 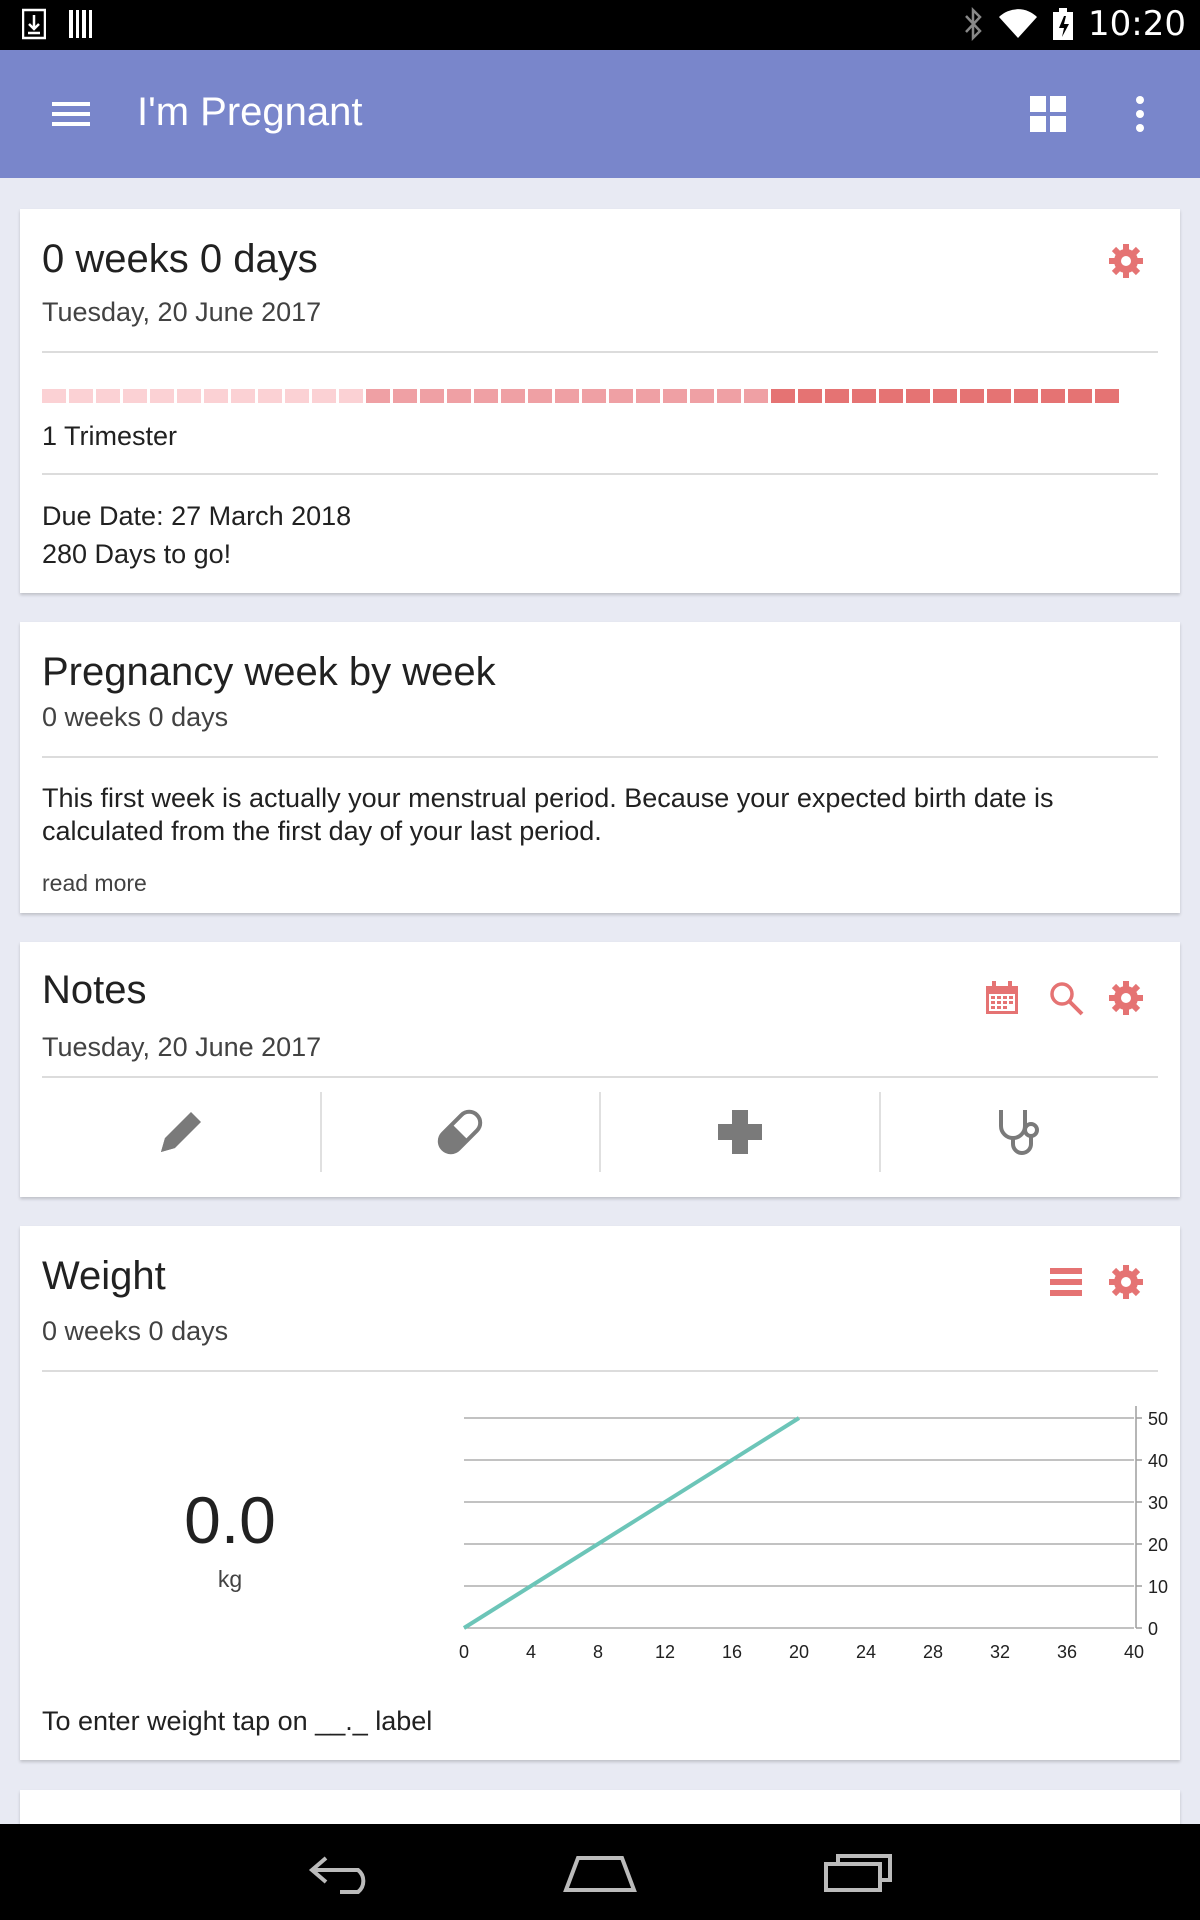 I want to click on weight-title: Weight, so click(x=104, y=1276).